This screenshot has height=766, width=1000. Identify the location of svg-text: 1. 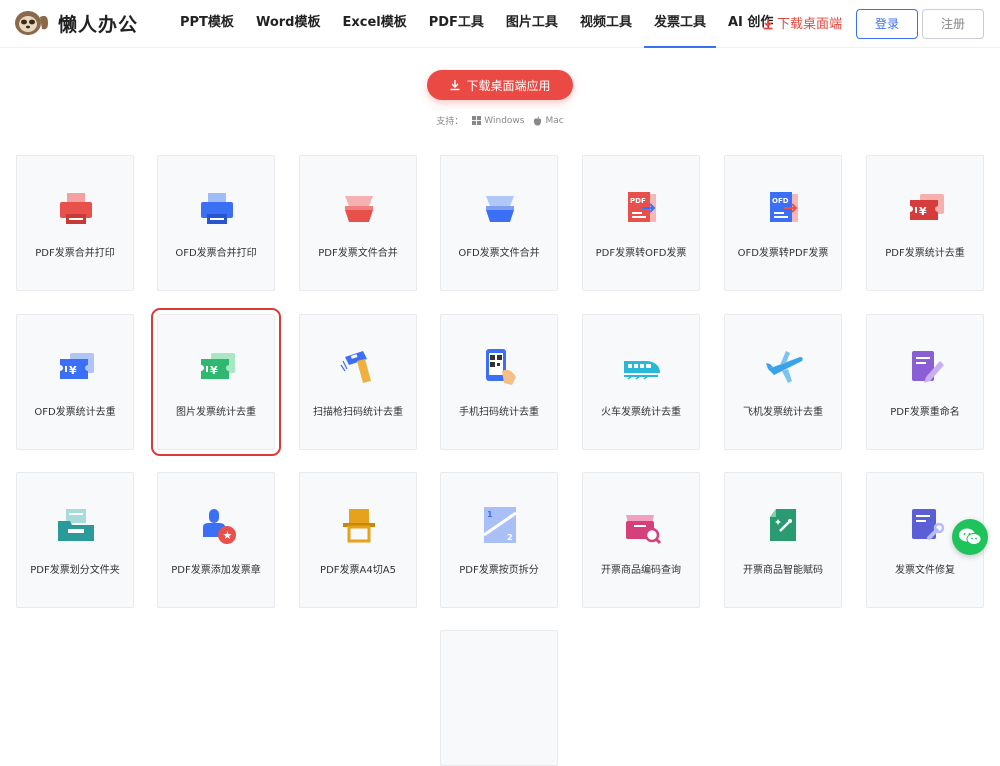
(490, 514).